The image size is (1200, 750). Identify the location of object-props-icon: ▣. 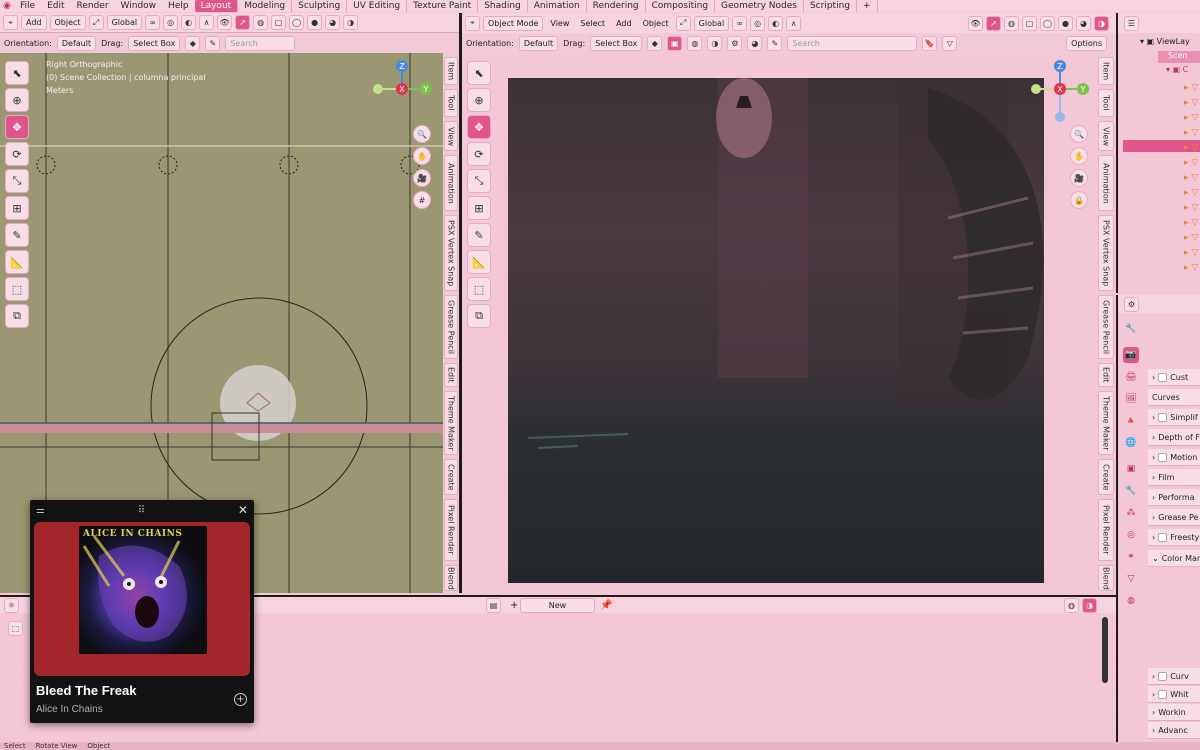
(1131, 469).